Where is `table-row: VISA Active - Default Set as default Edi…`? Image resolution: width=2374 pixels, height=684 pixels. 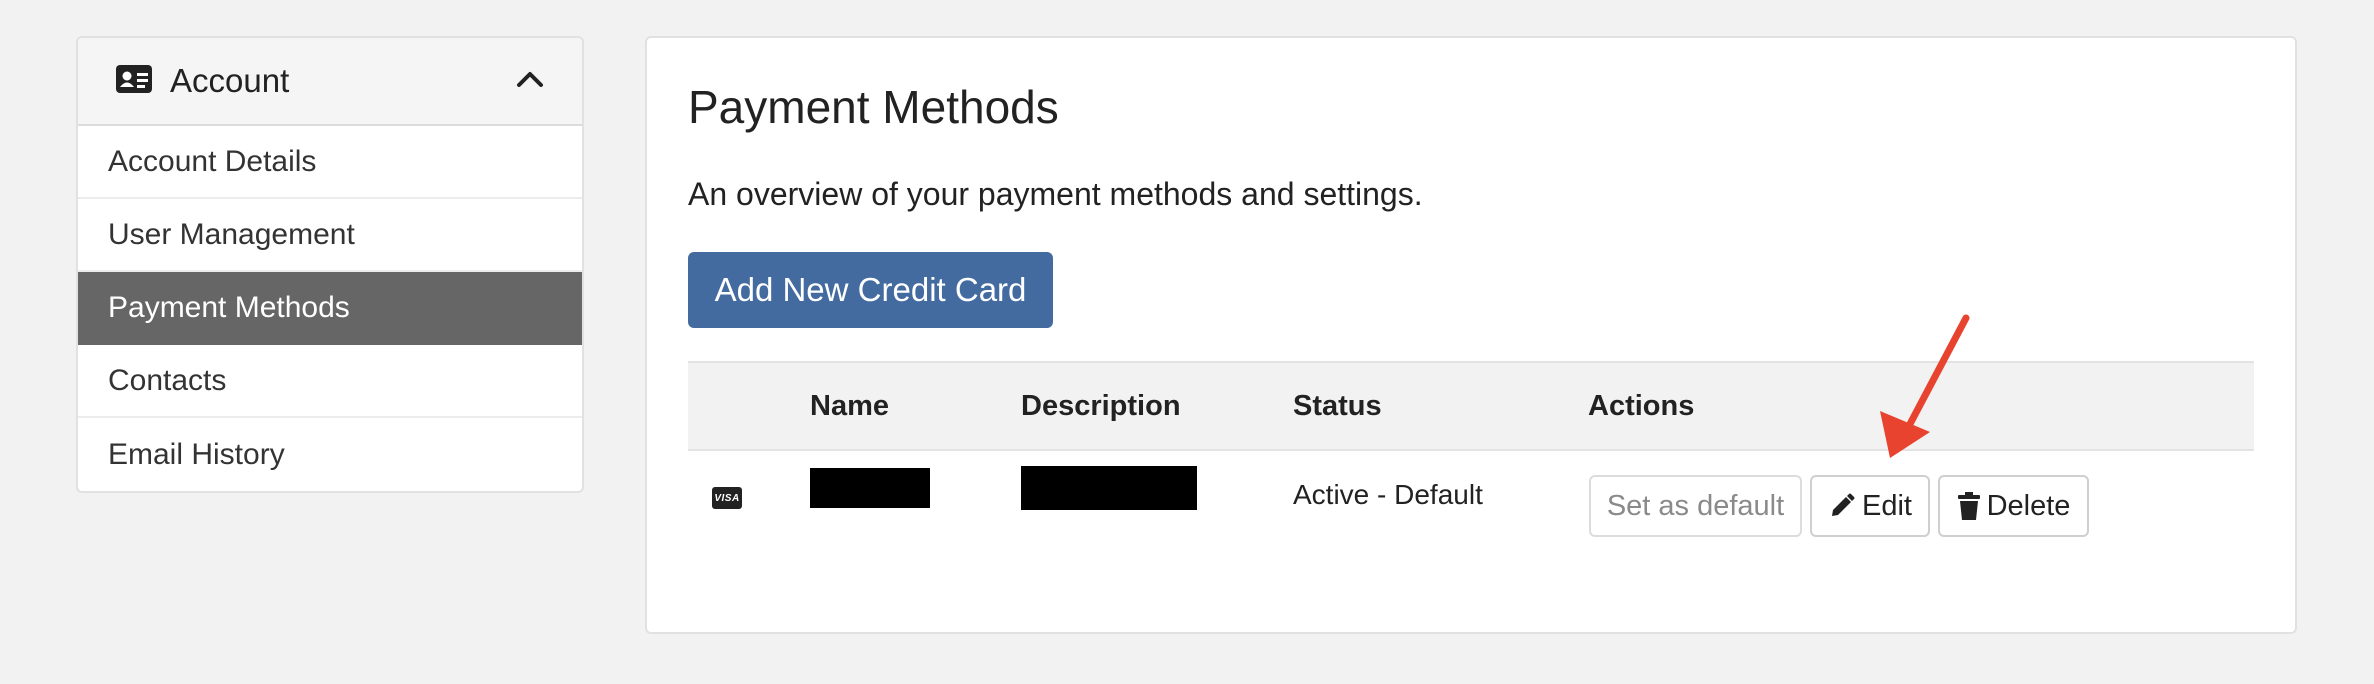 table-row: VISA Active - Default Set as default Edi… is located at coordinates (1471, 501).